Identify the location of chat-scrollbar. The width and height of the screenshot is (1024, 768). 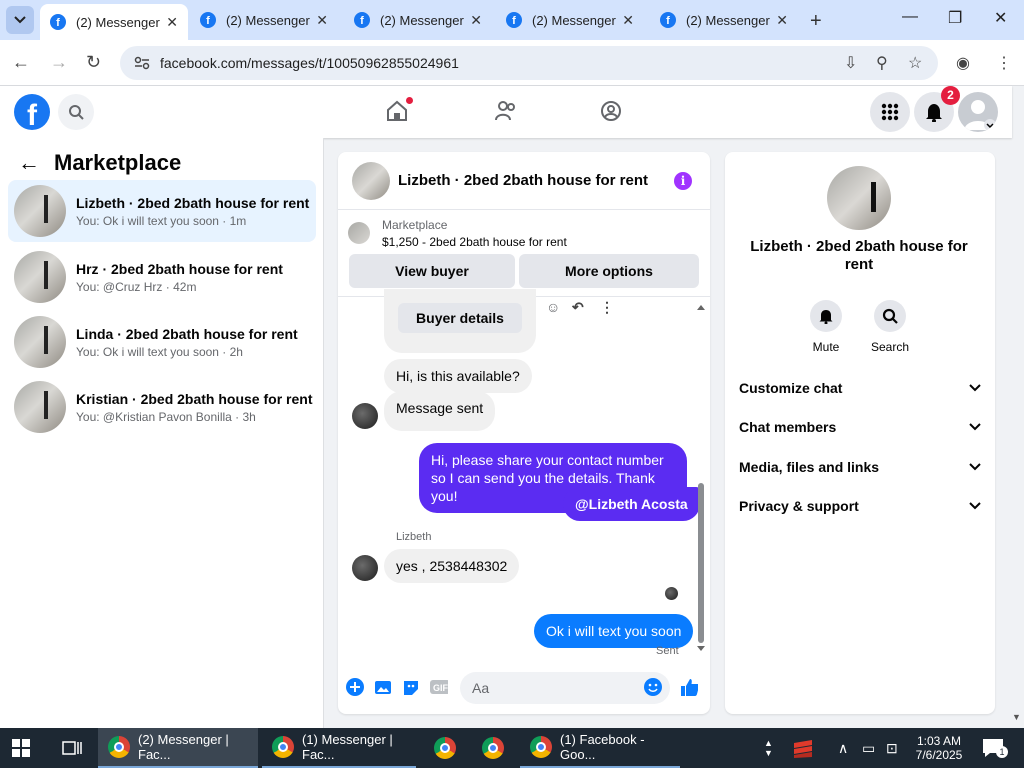
(701, 478).